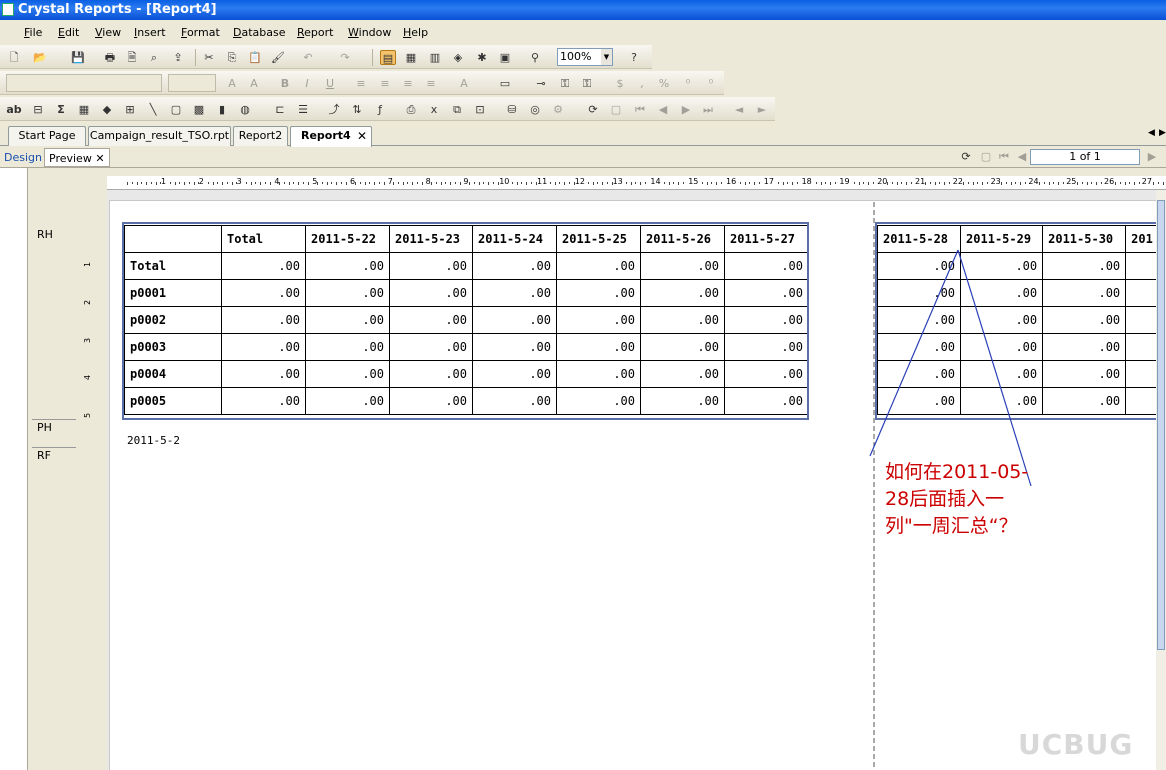 The width and height of the screenshot is (1166, 770). Describe the element at coordinates (99, 158) in the screenshot. I see `close-preview-icon: ✕` at that location.